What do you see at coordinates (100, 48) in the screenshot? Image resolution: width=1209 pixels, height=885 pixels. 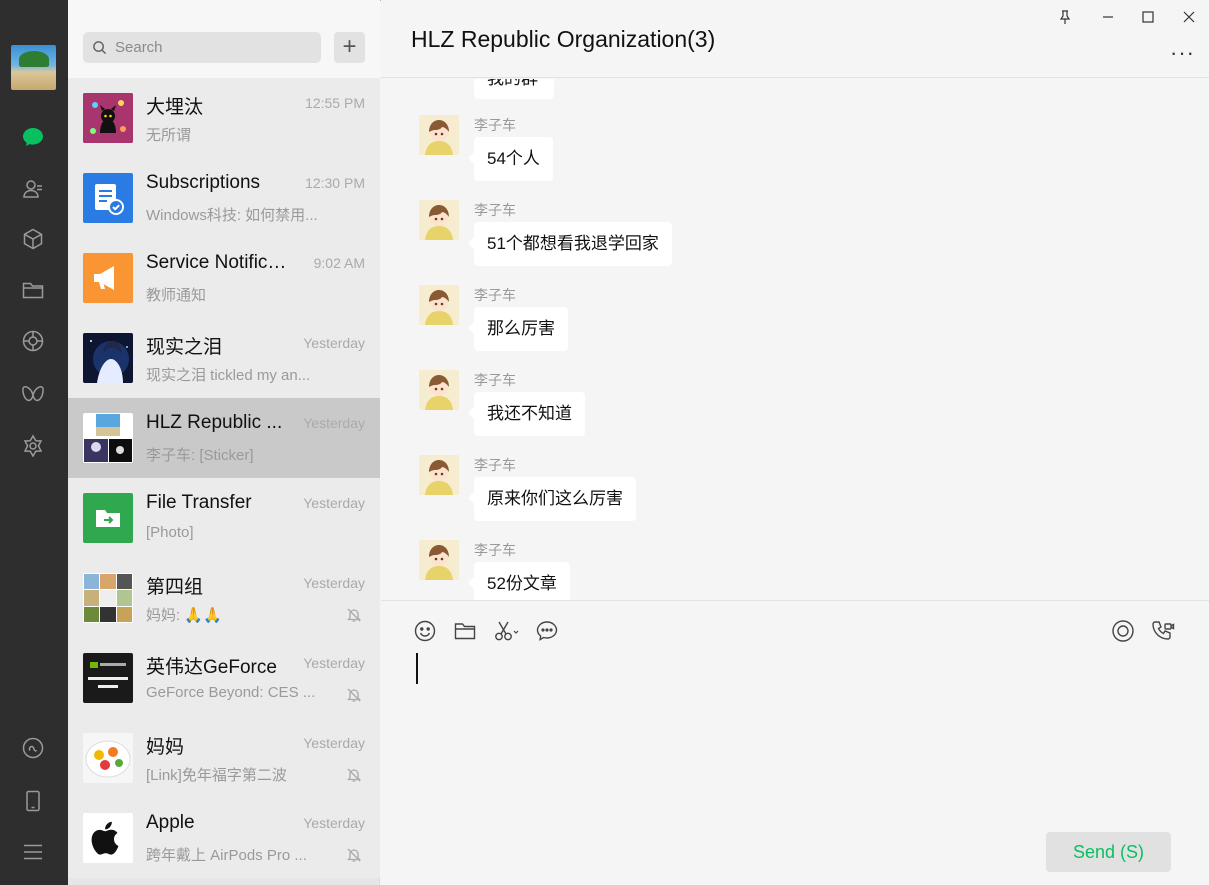 I see `search-icon` at bounding box center [100, 48].